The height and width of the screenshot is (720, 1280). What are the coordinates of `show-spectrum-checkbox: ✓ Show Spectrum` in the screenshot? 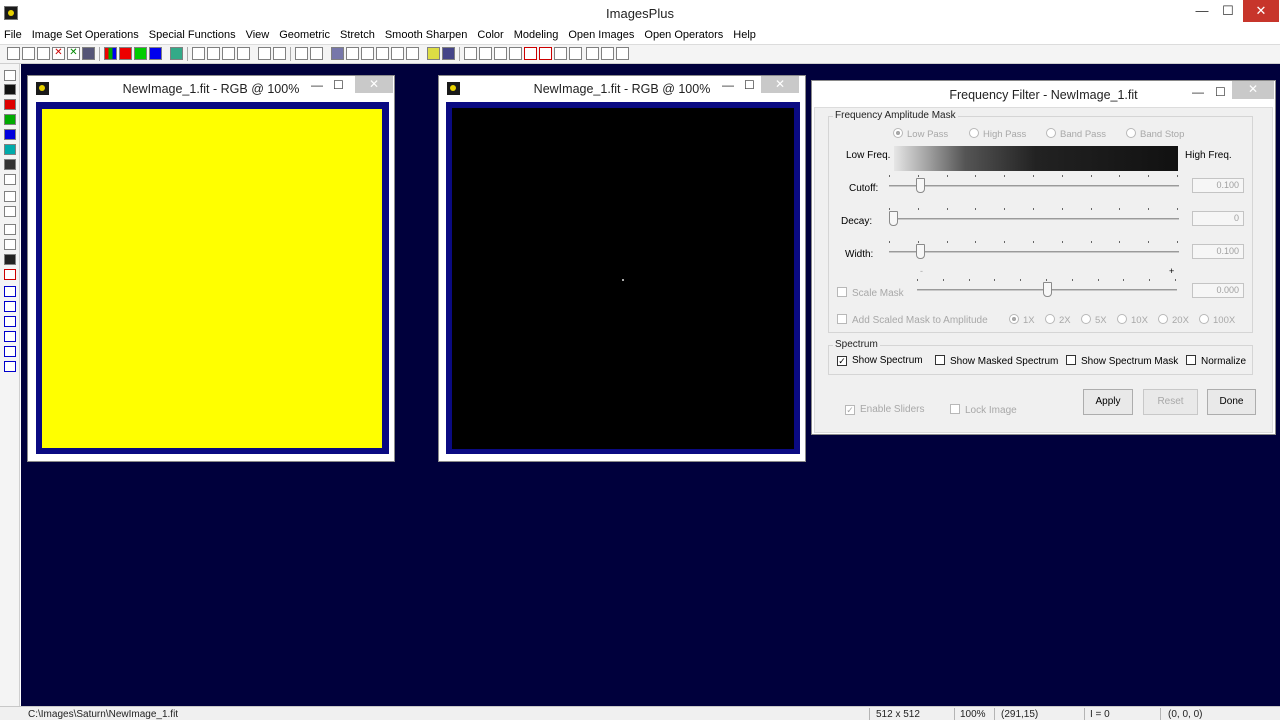 It's located at (880, 360).